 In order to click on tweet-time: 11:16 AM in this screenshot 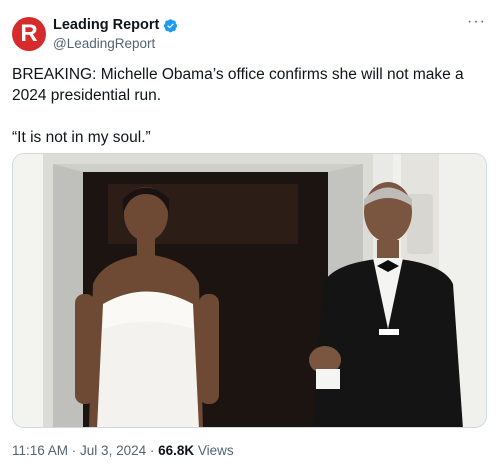, I will do `click(40, 450)`.